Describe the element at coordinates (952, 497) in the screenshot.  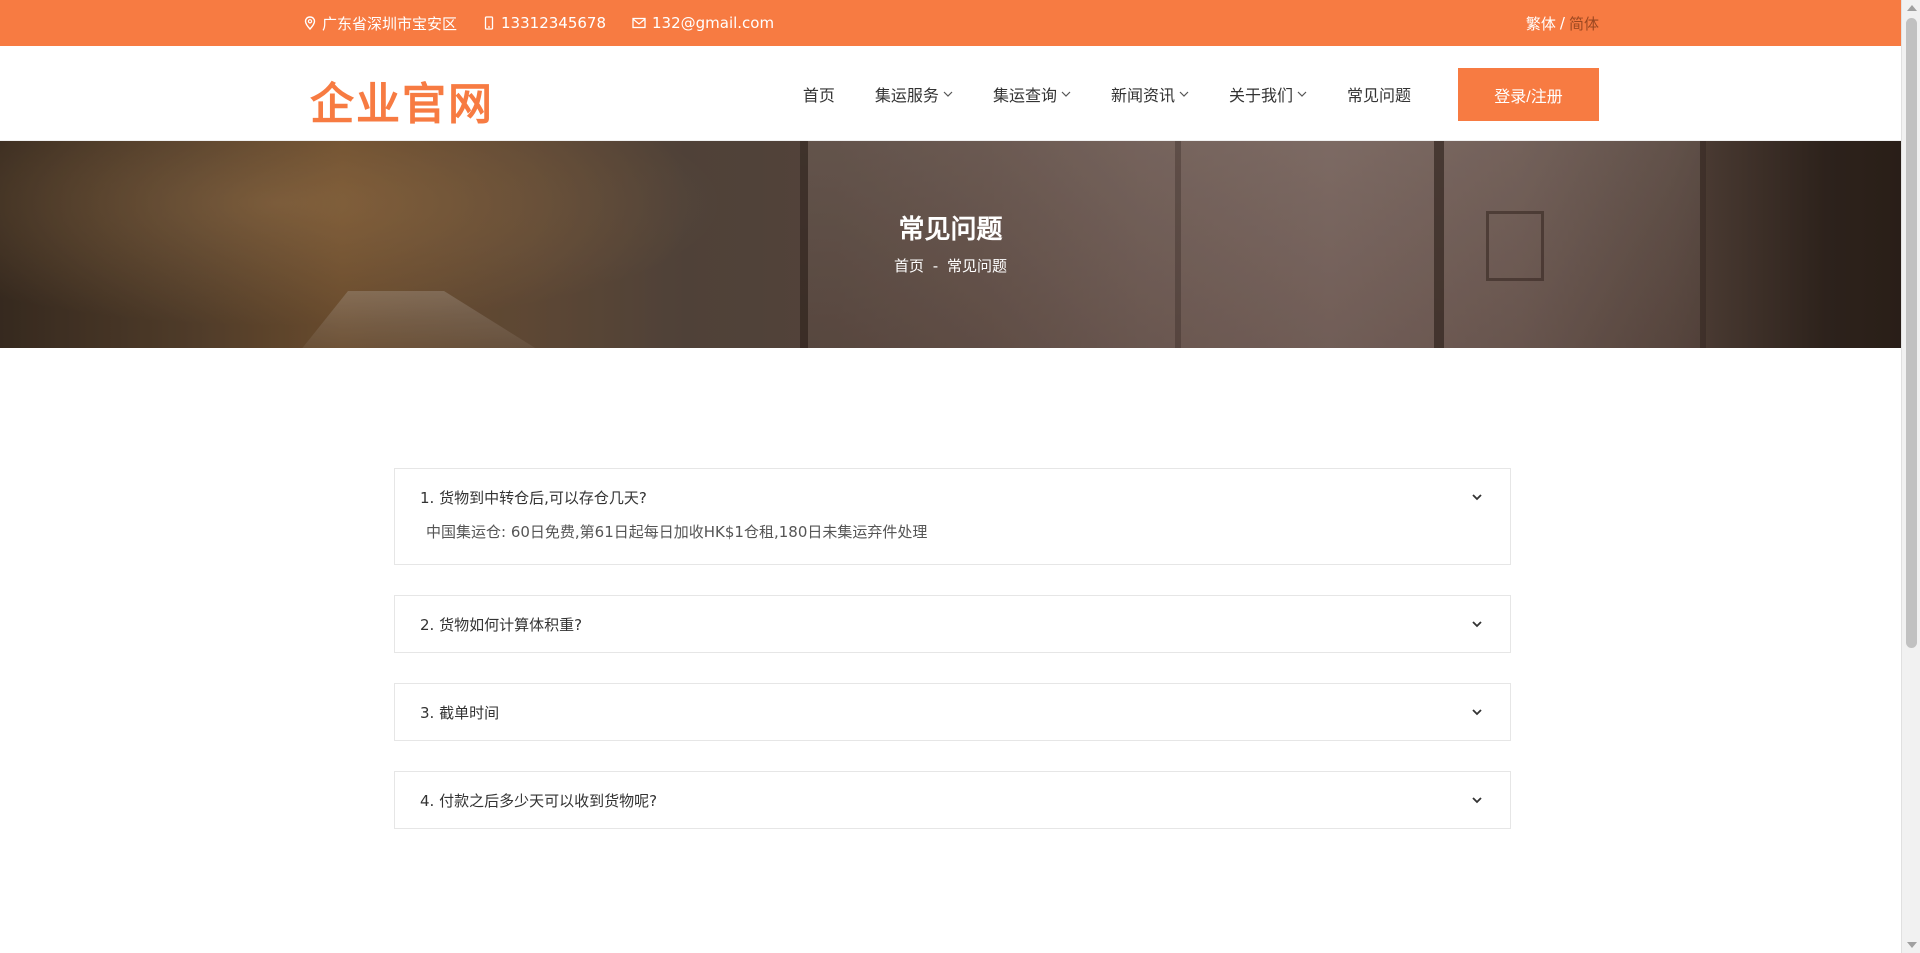
I see `faq-question-toggle: 1. 货物到中转仓后,可以存仓几天?` at that location.